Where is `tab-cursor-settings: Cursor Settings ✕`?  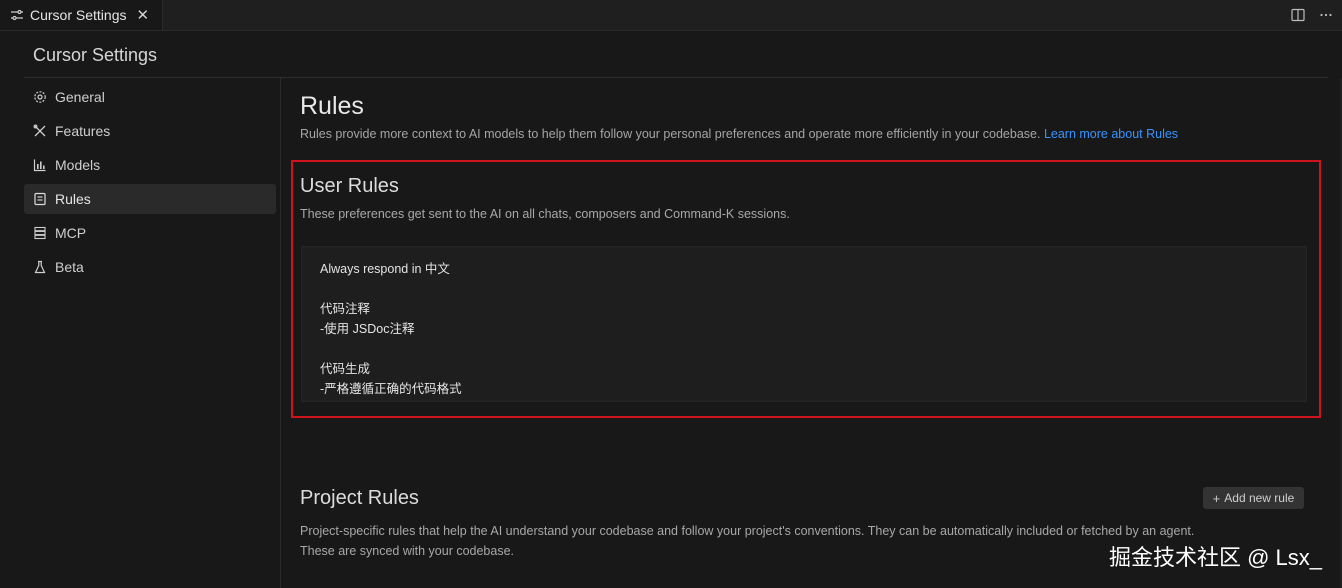
tab-cursor-settings: Cursor Settings ✕ is located at coordinates (81, 15).